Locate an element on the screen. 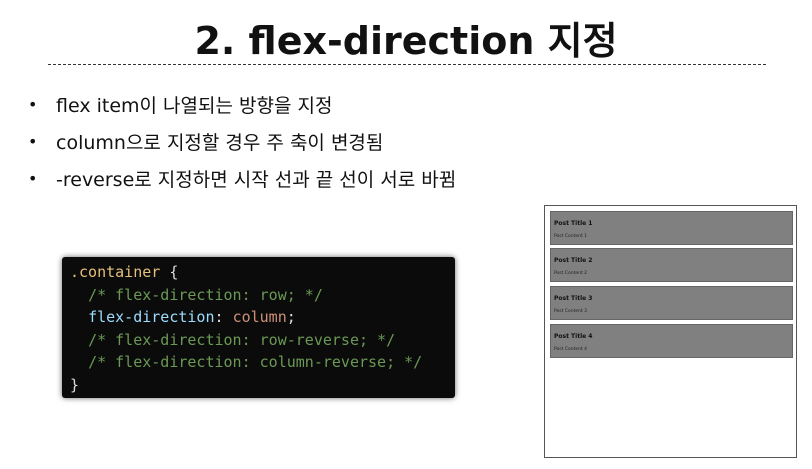 The height and width of the screenshot is (469, 812). post-content: Post Content 4 is located at coordinates (571, 349).